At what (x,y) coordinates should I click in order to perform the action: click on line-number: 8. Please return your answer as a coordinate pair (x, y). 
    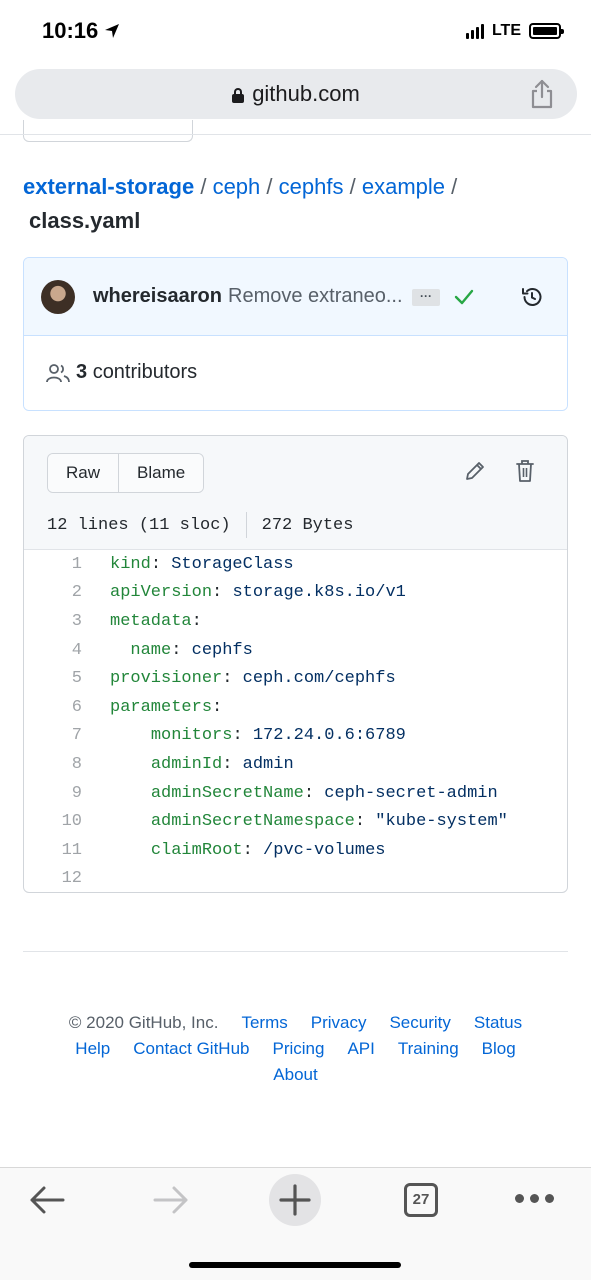
    Looking at the image, I should click on (53, 764).